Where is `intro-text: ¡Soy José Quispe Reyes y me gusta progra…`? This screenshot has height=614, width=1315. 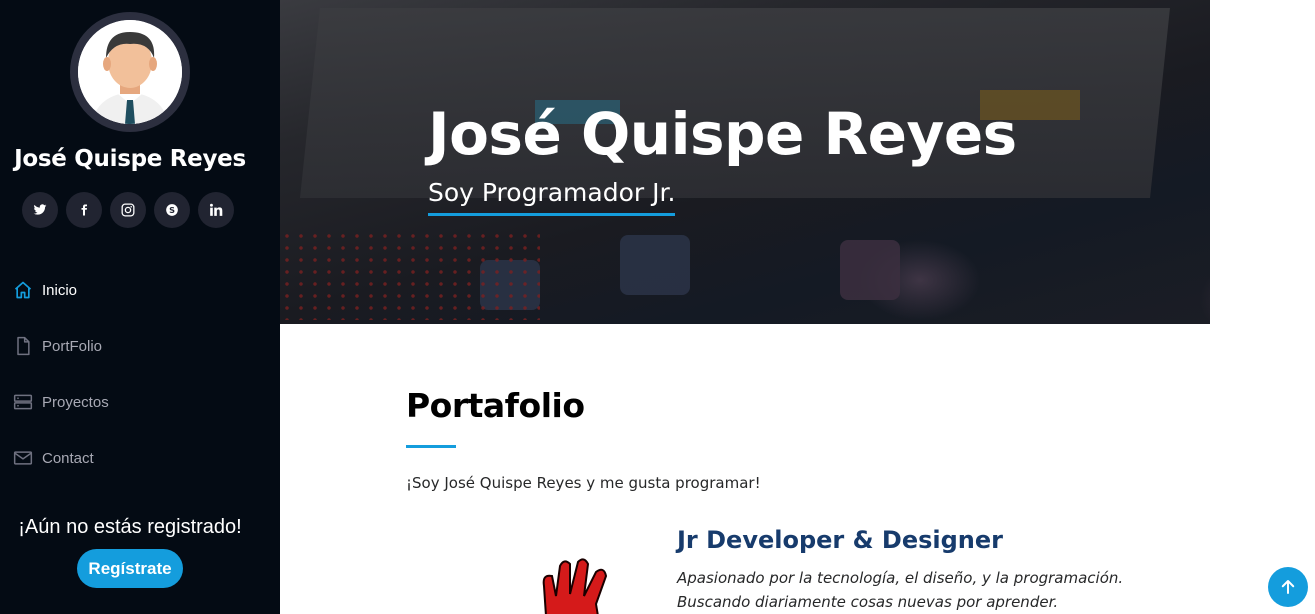 intro-text: ¡Soy José Quispe Reyes y me gusta progra… is located at coordinates (583, 483).